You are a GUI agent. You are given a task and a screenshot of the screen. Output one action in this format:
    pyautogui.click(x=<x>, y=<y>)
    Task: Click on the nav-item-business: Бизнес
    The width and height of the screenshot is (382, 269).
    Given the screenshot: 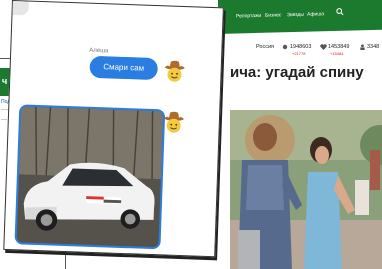 What is the action you would take?
    pyautogui.click(x=273, y=15)
    